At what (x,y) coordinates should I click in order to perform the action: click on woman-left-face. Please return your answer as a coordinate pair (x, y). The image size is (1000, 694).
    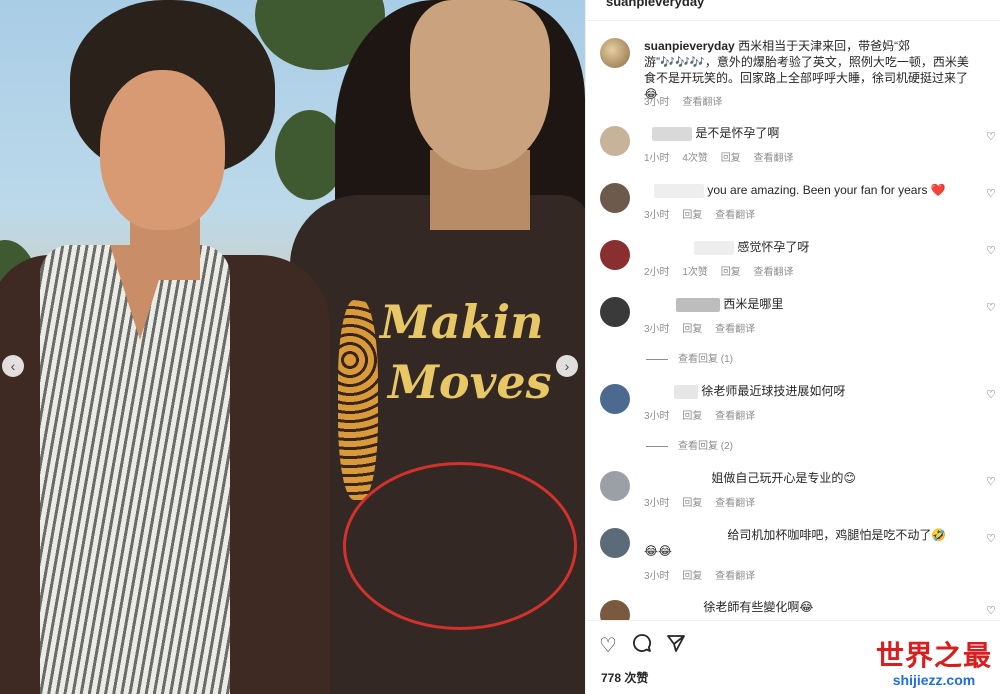
    Looking at the image, I should click on (162, 150).